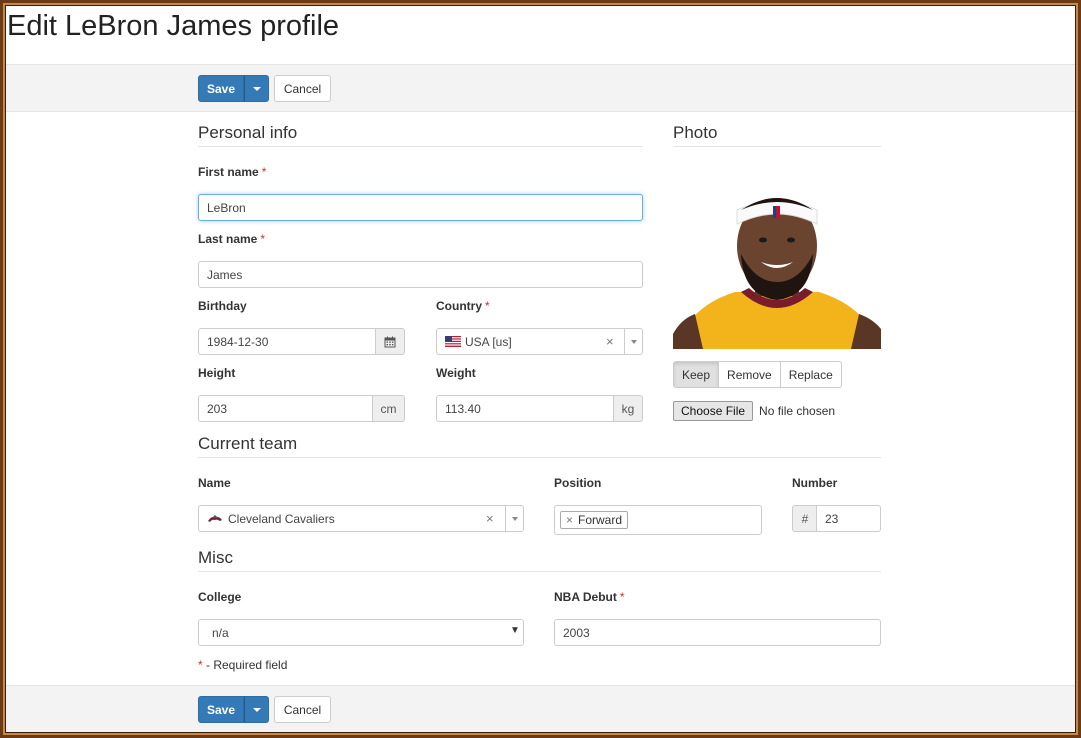 The height and width of the screenshot is (738, 1081). I want to click on birthday-input: 1984-12-30, so click(287, 341).